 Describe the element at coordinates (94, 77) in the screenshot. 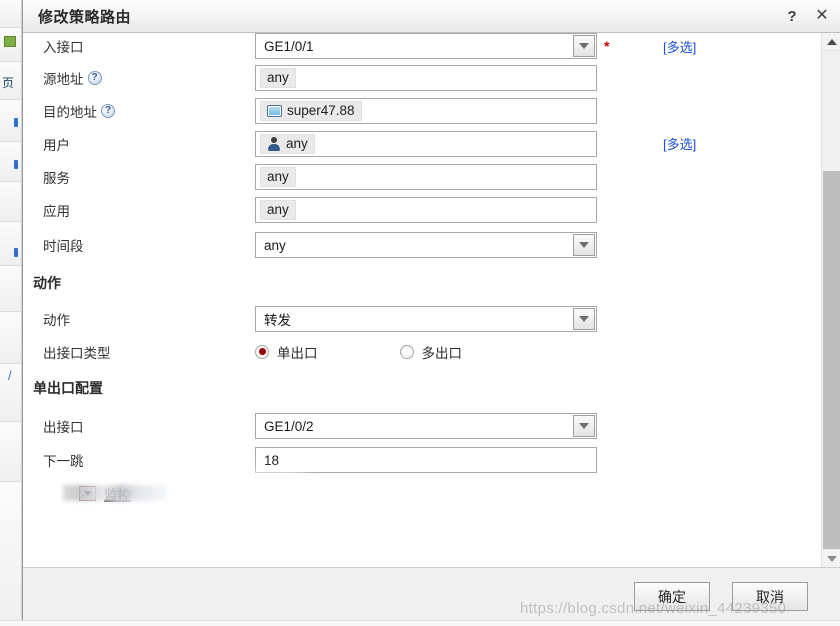

I see `help-icon-source-address: ?` at that location.